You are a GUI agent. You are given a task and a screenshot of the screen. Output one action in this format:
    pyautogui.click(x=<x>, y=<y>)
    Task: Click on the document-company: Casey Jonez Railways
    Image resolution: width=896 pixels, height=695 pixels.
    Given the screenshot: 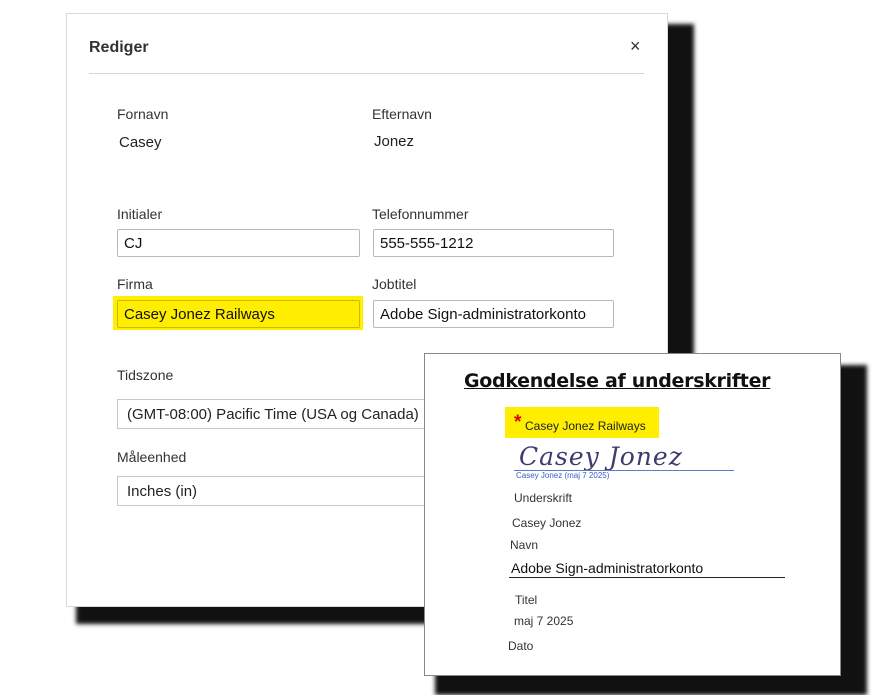 What is the action you would take?
    pyautogui.click(x=585, y=426)
    